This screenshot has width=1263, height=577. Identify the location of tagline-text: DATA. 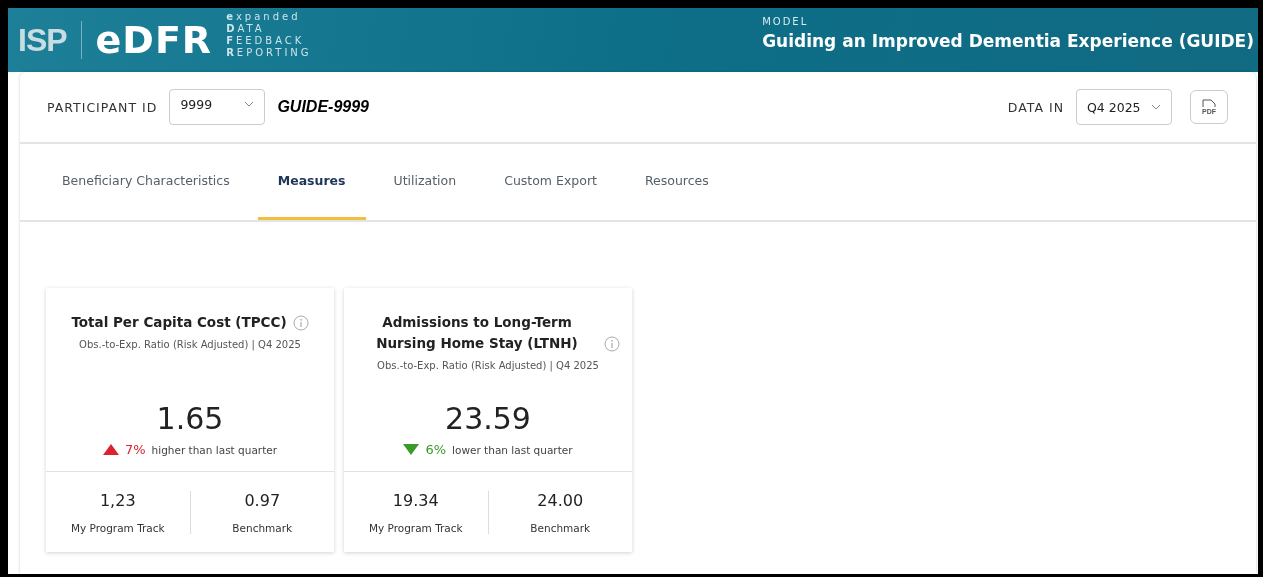
(246, 29).